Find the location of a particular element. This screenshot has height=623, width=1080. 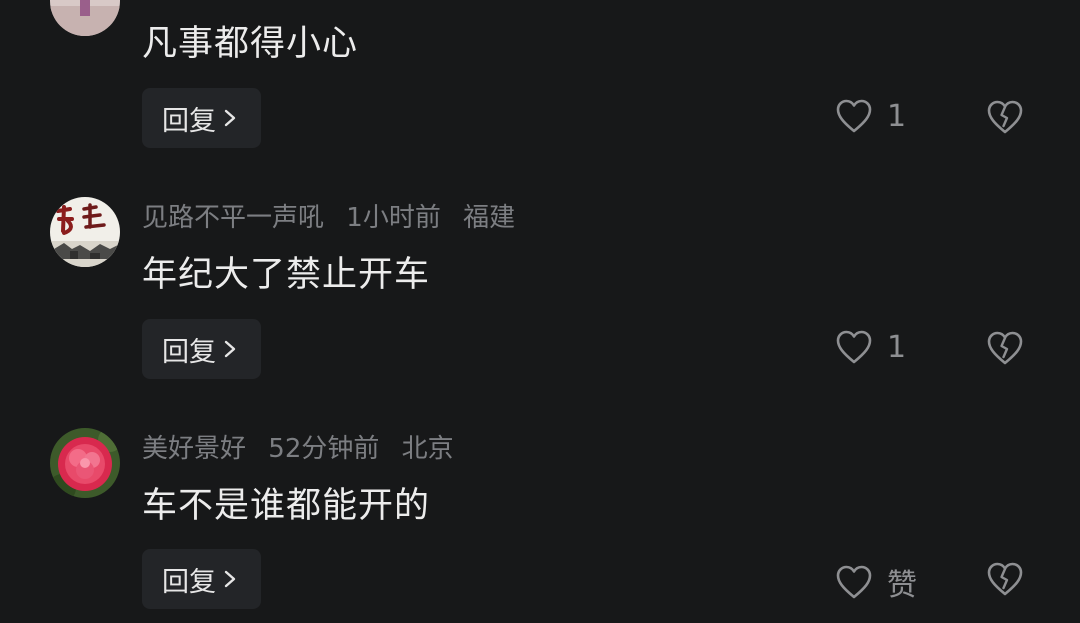

calligraphy-avatar-icon is located at coordinates (85, 232).